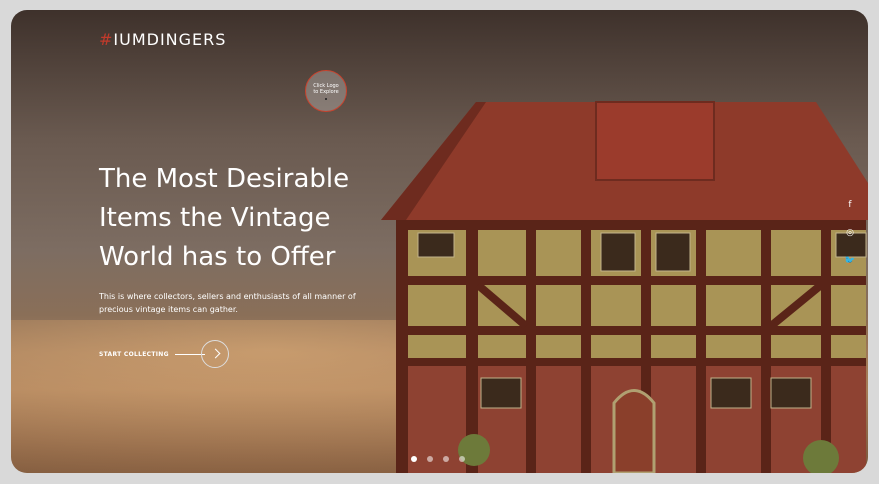 This screenshot has height=484, width=879. I want to click on explore-hint: Click Logo to Explore, so click(326, 91).